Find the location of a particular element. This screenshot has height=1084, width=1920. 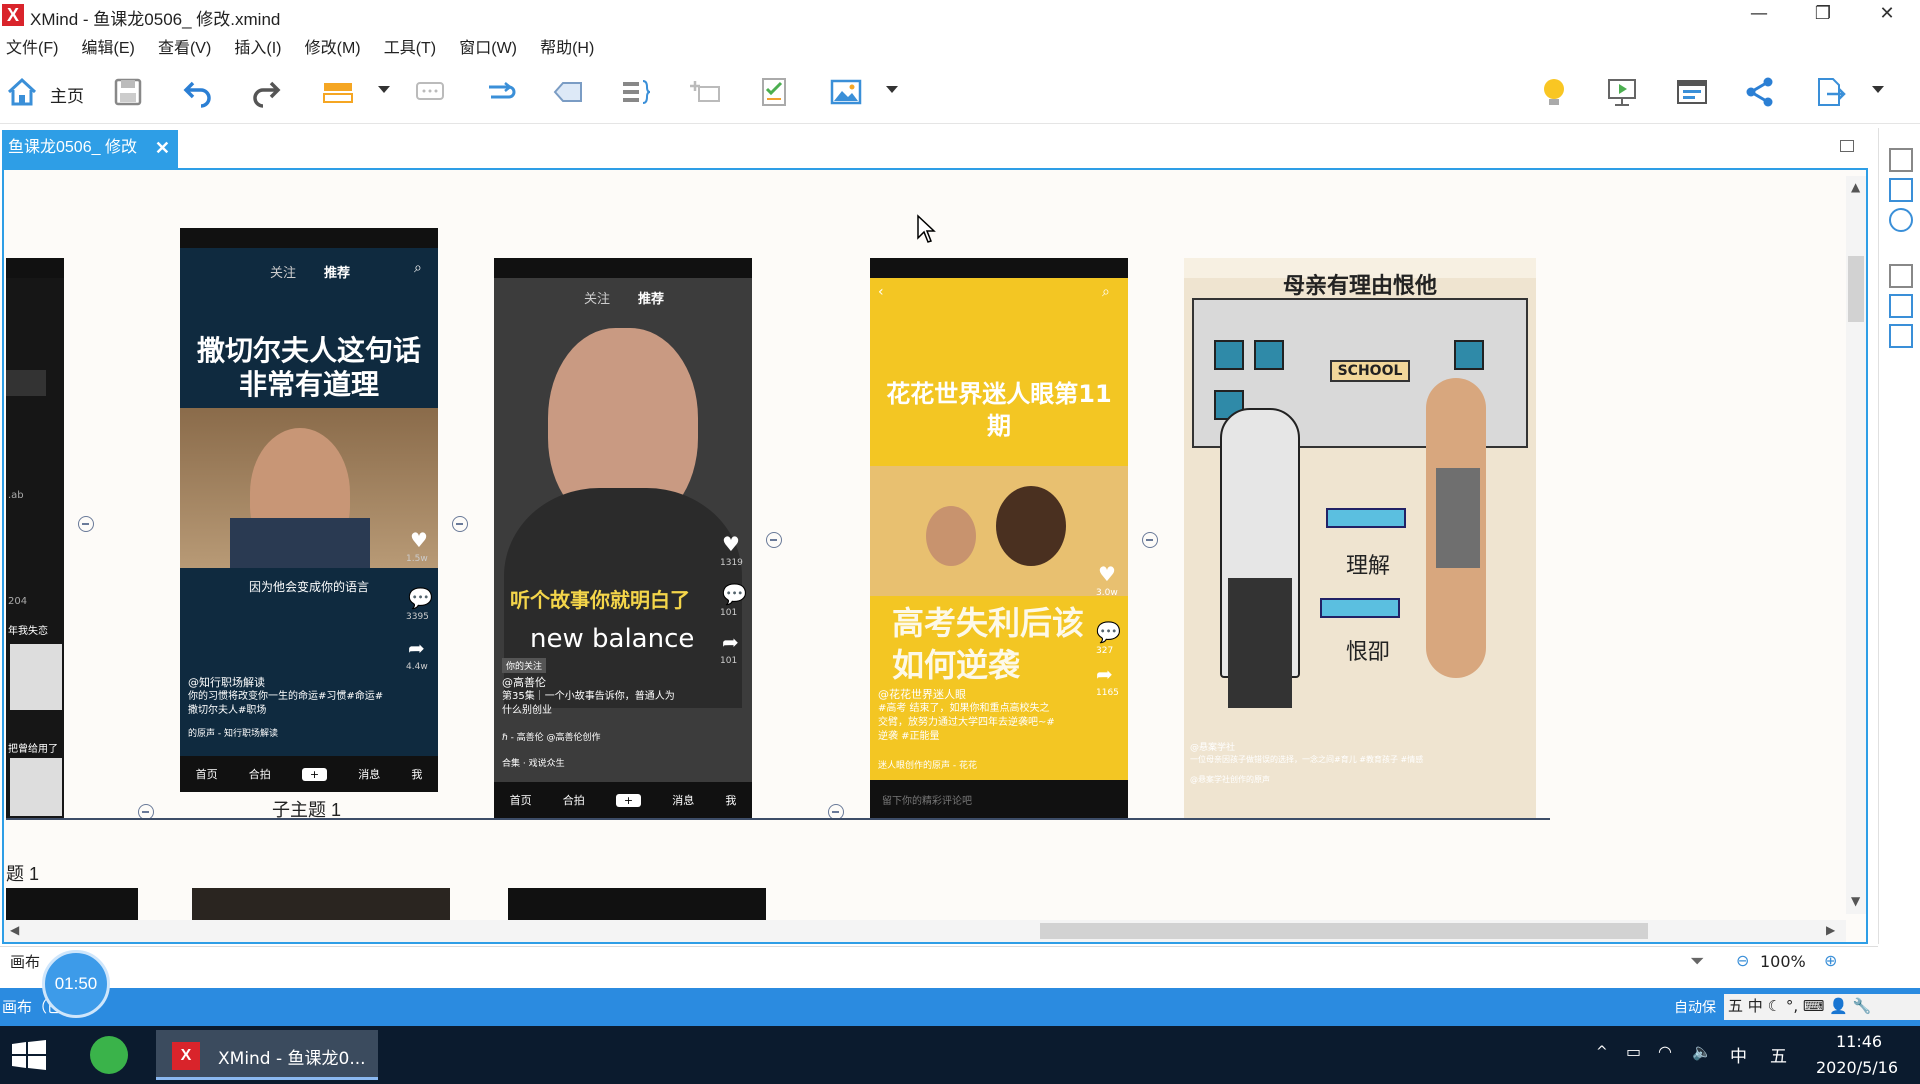

comment-icon is located at coordinates (430, 92).